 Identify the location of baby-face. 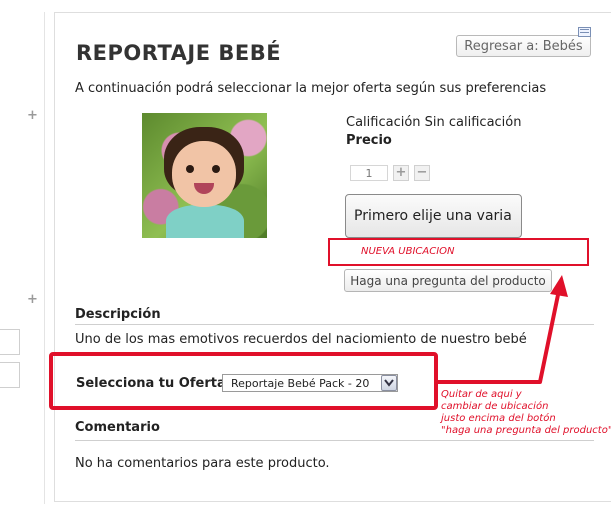
(204, 174).